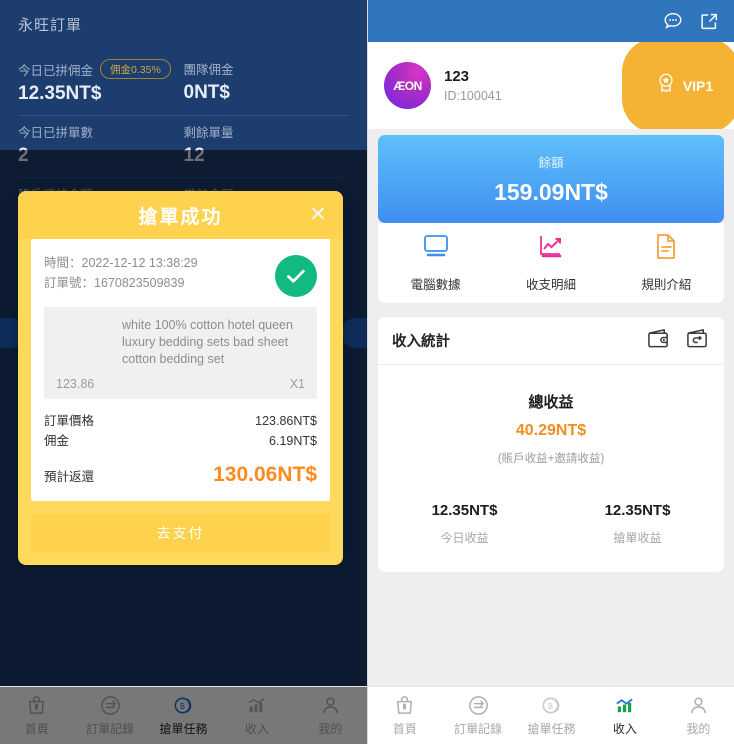 The height and width of the screenshot is (744, 734). I want to click on product-quantity: X1, so click(297, 384).